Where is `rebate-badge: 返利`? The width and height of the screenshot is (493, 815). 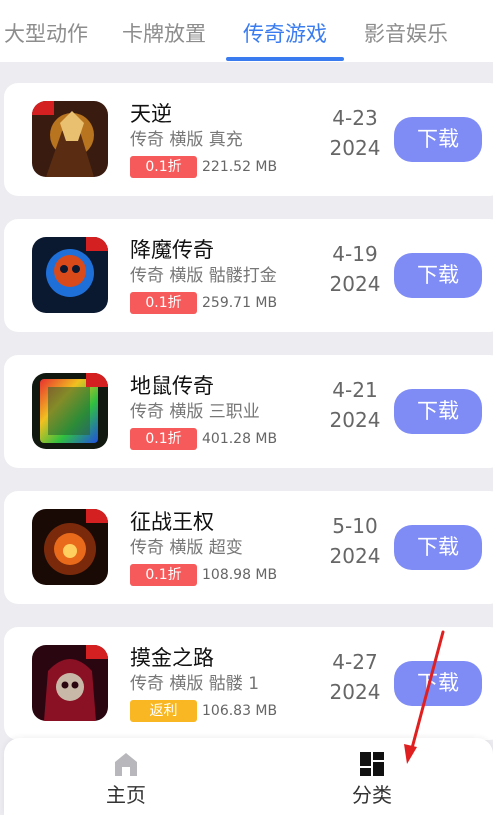 rebate-badge: 返利 is located at coordinates (163, 711).